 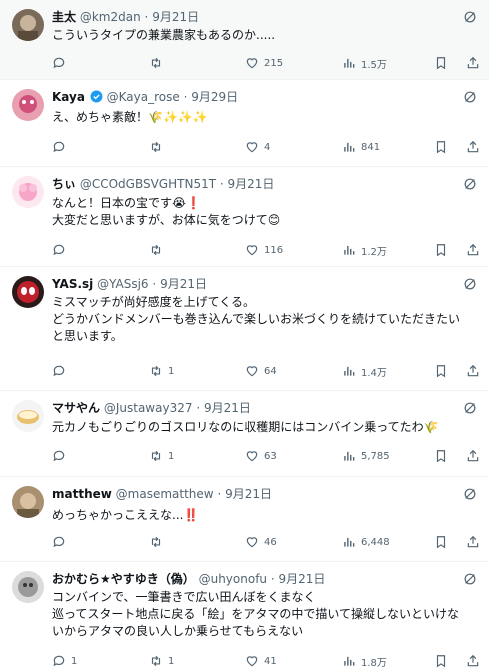 I want to click on display-name: Kaya, so click(x=68, y=97).